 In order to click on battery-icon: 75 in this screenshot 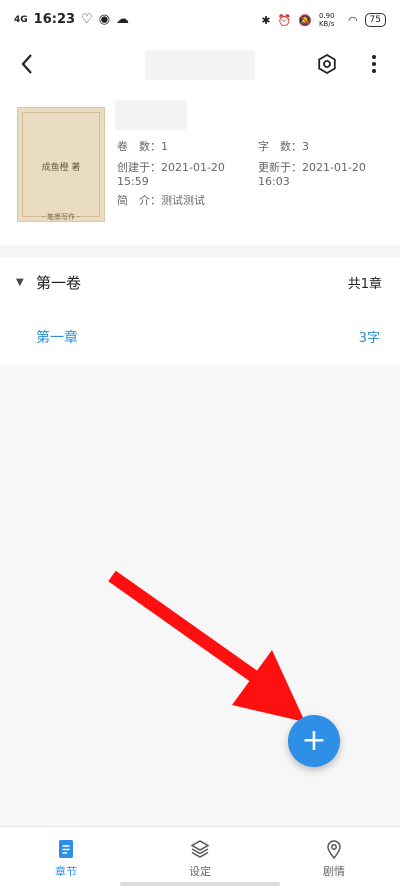, I will do `click(375, 20)`.